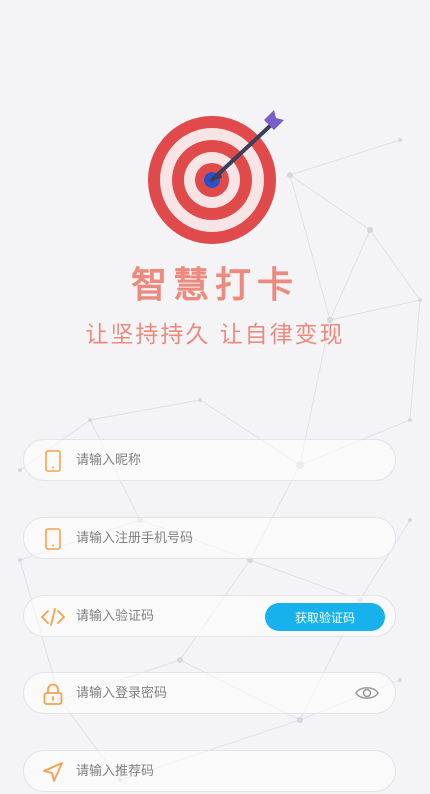 The height and width of the screenshot is (794, 430). I want to click on referral-code-field, so click(209, 771).